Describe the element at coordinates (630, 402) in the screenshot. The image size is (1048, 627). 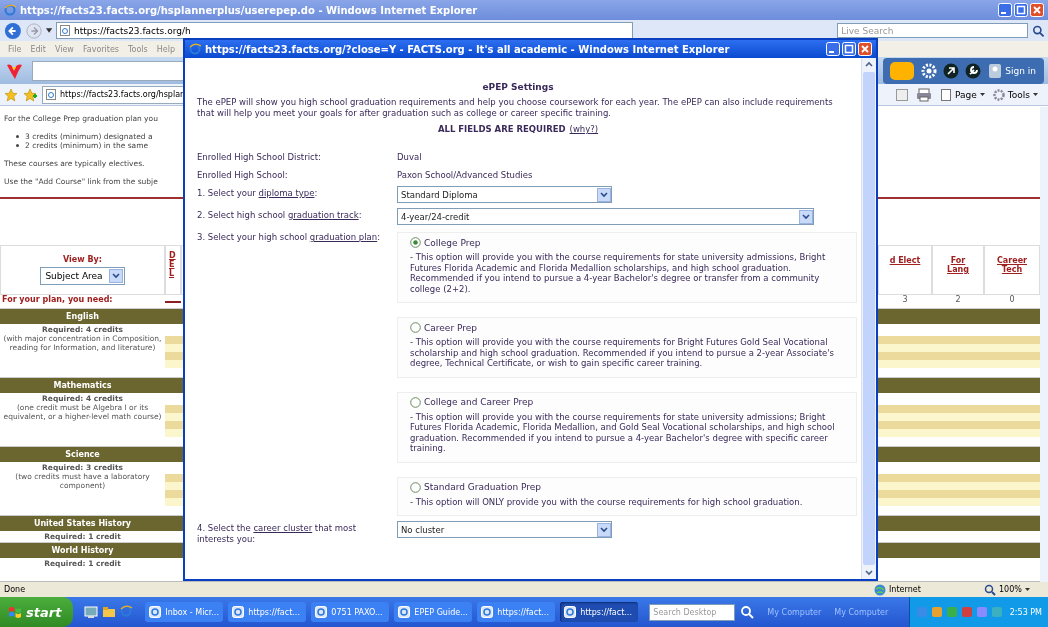
I see `radio-option: College and Career Prep` at that location.